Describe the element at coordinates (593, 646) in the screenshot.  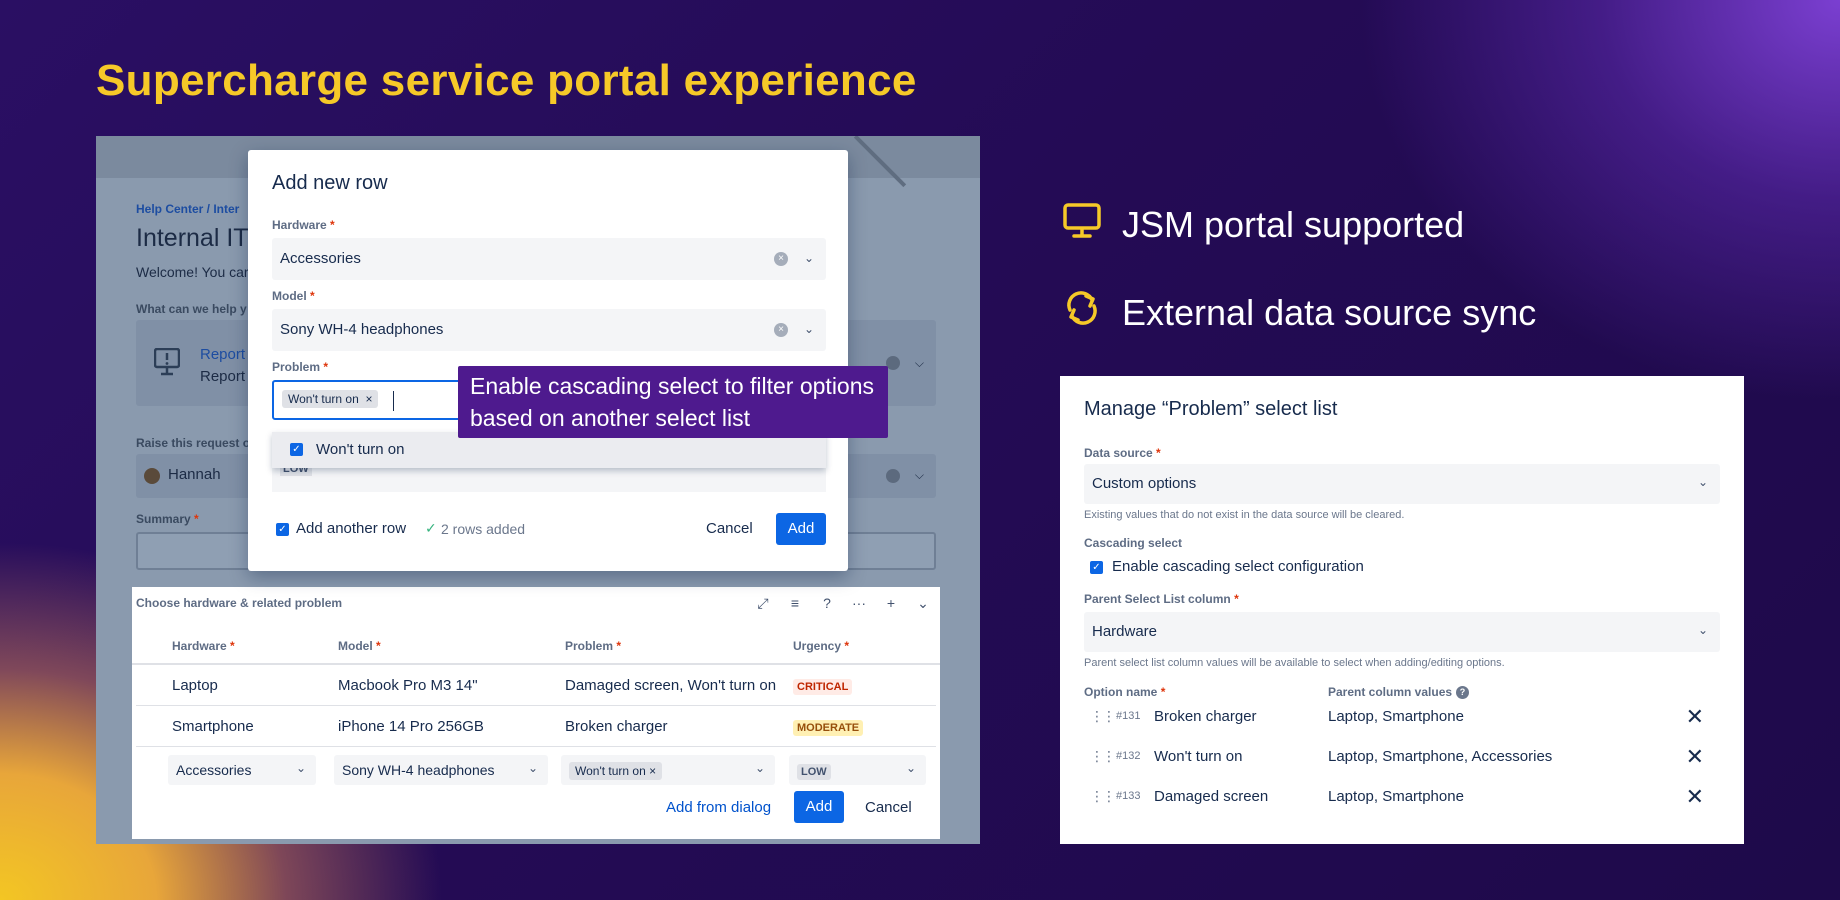
I see `col-problem: Problem *` at that location.